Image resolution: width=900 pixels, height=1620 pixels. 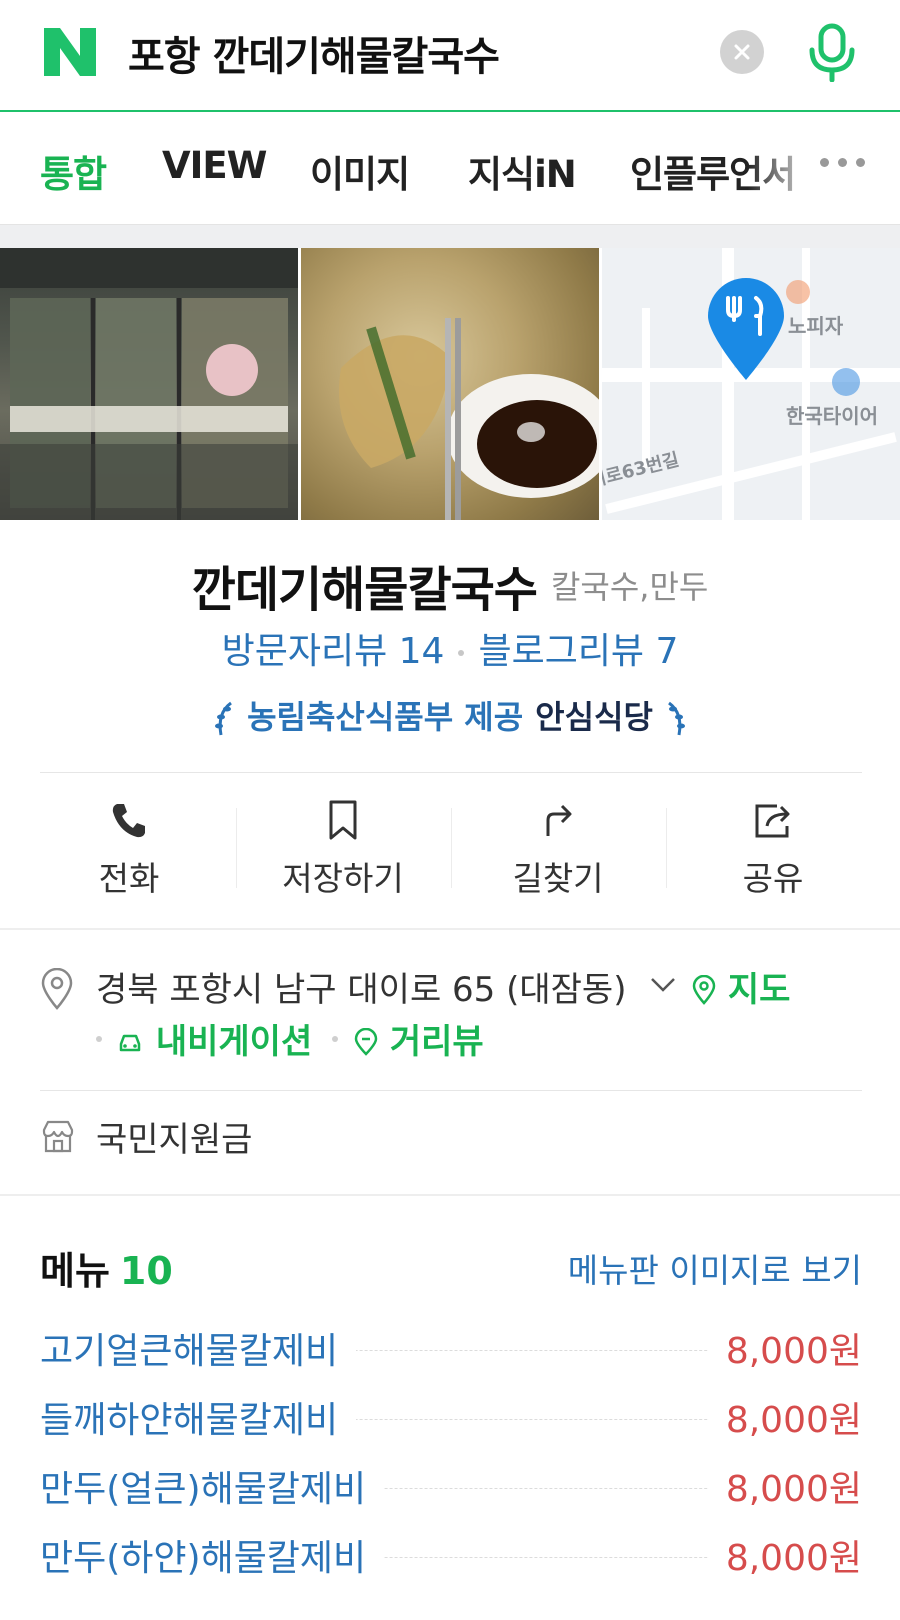 What do you see at coordinates (832, 416) in the screenshot?
I see `map-label: 한국타이어` at bounding box center [832, 416].